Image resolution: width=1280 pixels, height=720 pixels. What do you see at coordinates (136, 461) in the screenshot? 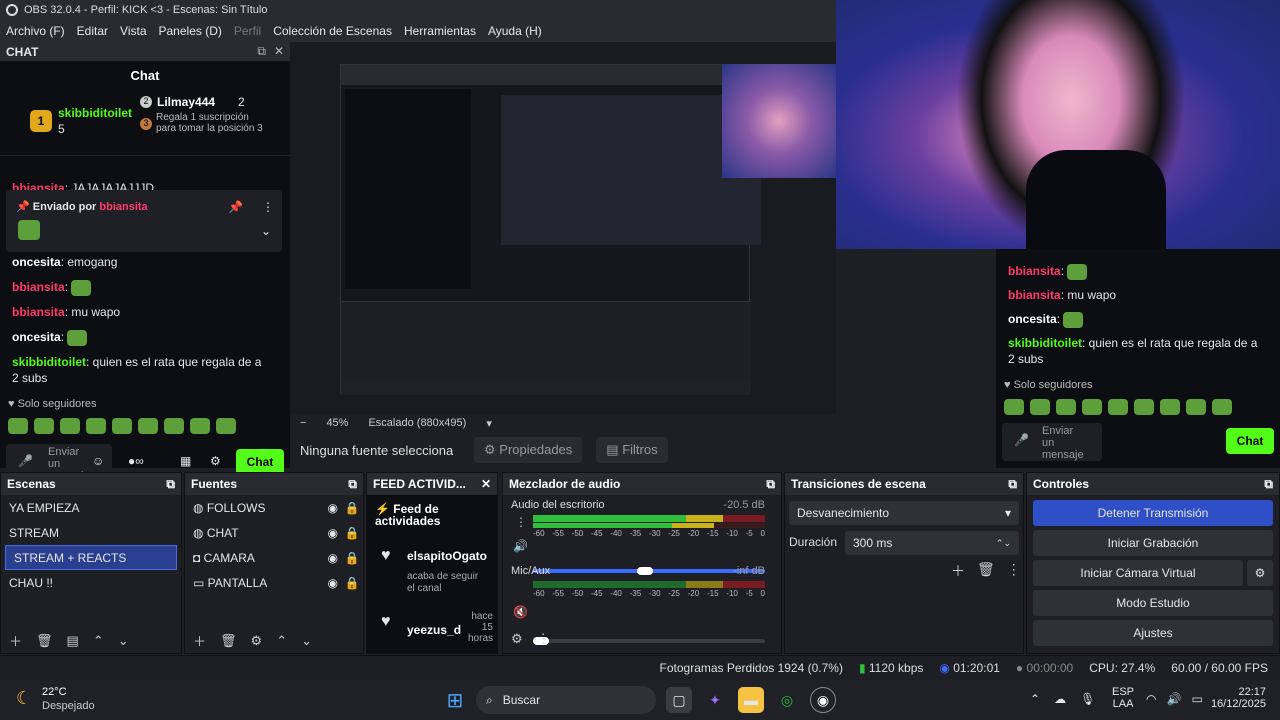
I see `points-icon: ●∞` at bounding box center [136, 461].